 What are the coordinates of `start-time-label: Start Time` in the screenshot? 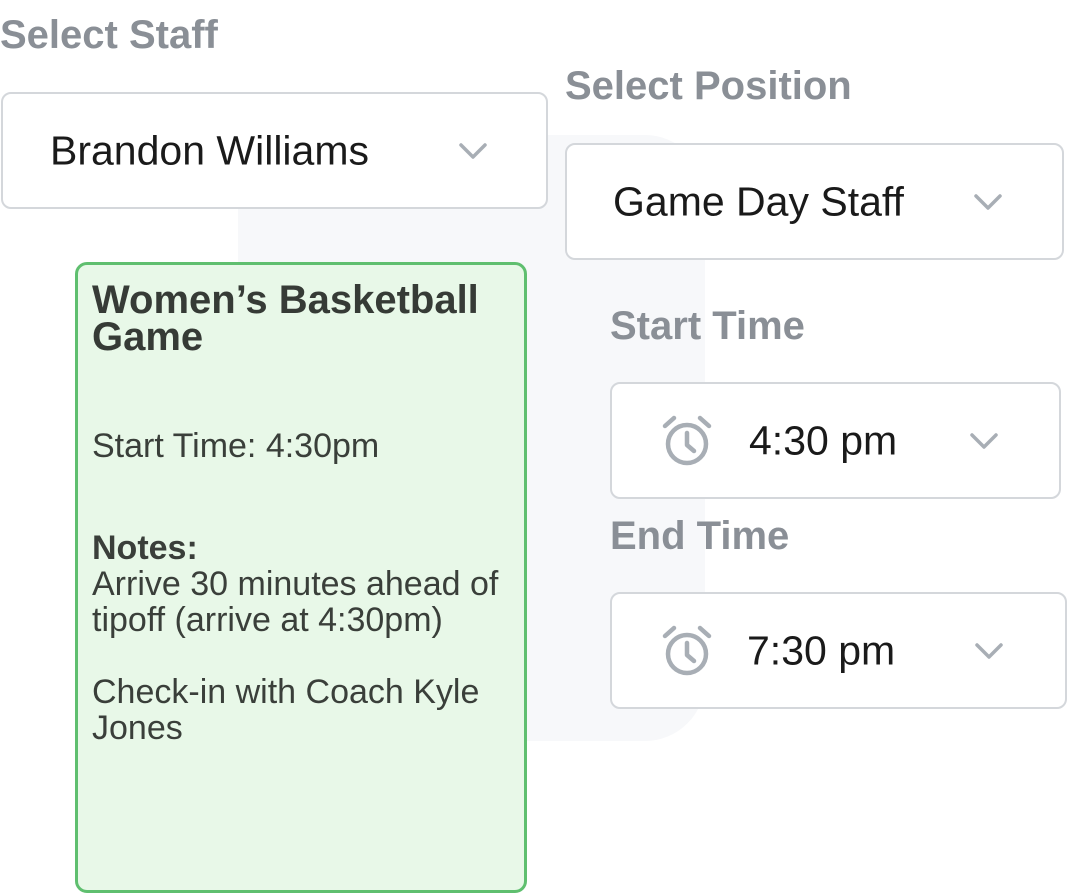 It's located at (707, 326).